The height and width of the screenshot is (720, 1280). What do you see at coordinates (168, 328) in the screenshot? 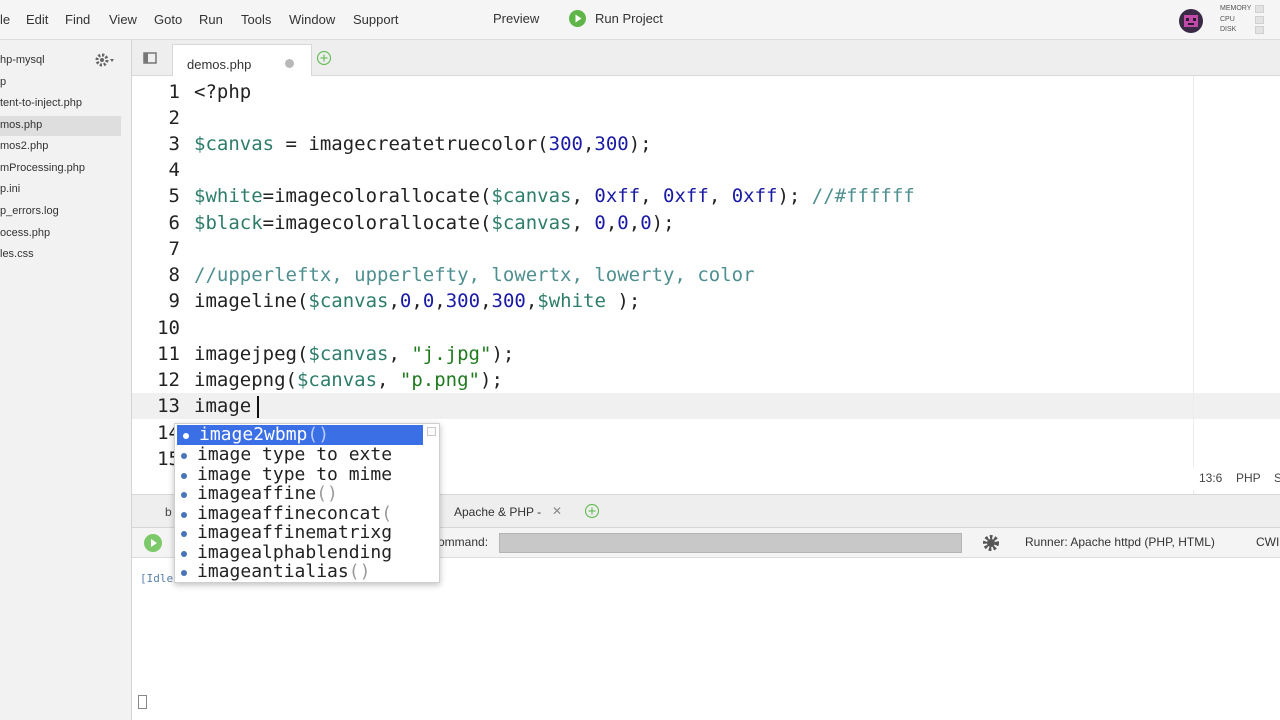
I see `line-number: 10` at bounding box center [168, 328].